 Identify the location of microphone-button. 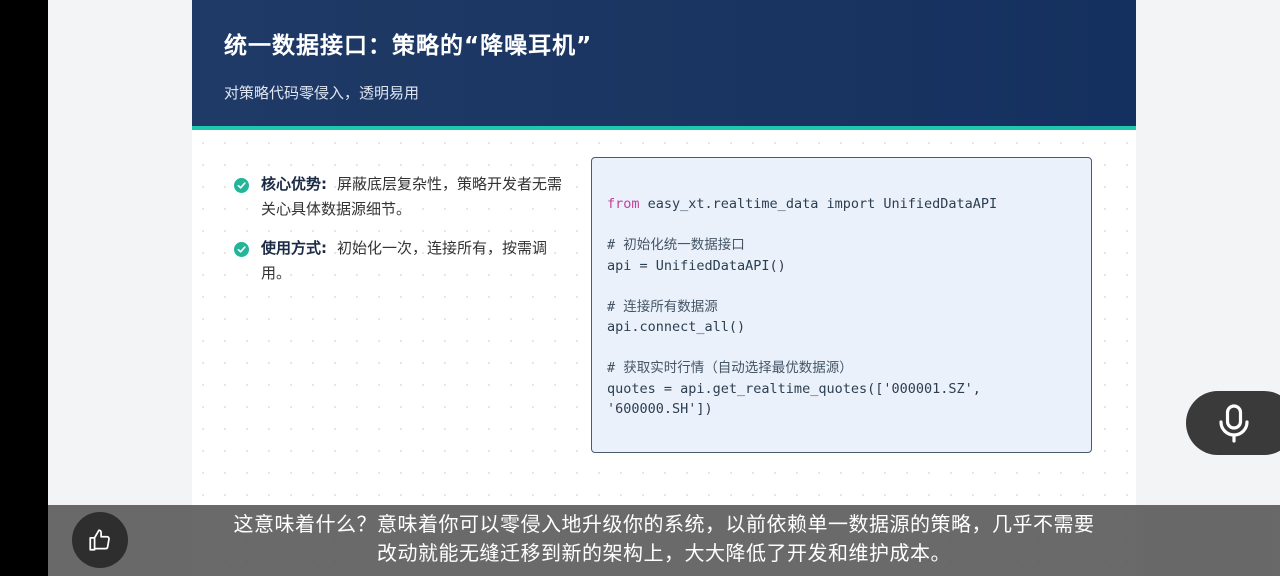
(1233, 423).